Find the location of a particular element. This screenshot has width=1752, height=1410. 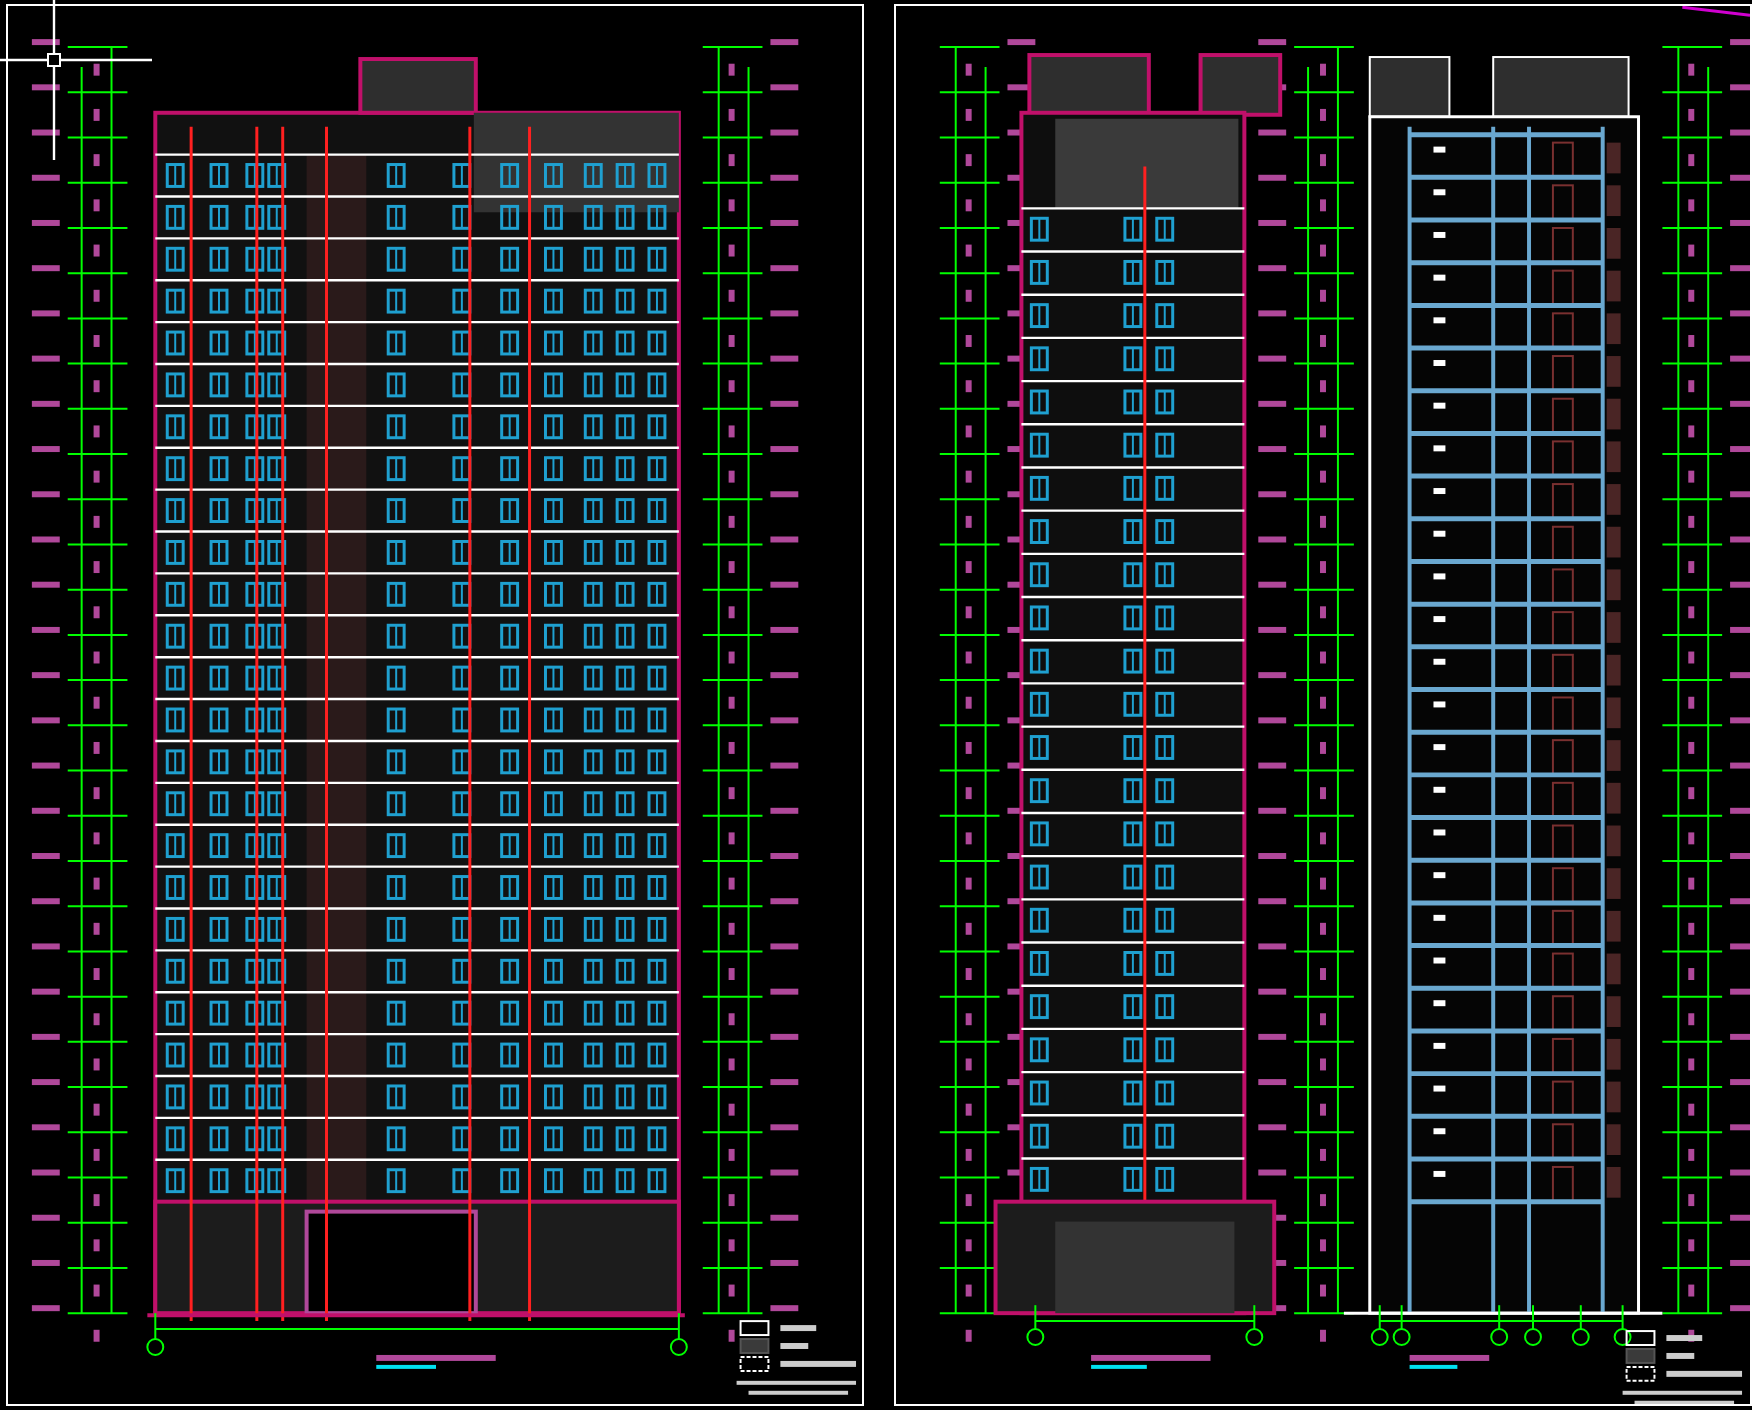

leader-line is located at coordinates (1716, 11).